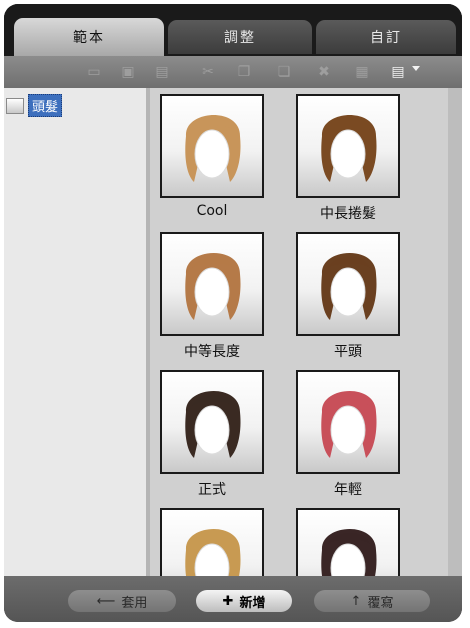 The width and height of the screenshot is (470, 628). Describe the element at coordinates (45, 105) in the screenshot. I see `tree-item-label: 頭髮` at that location.